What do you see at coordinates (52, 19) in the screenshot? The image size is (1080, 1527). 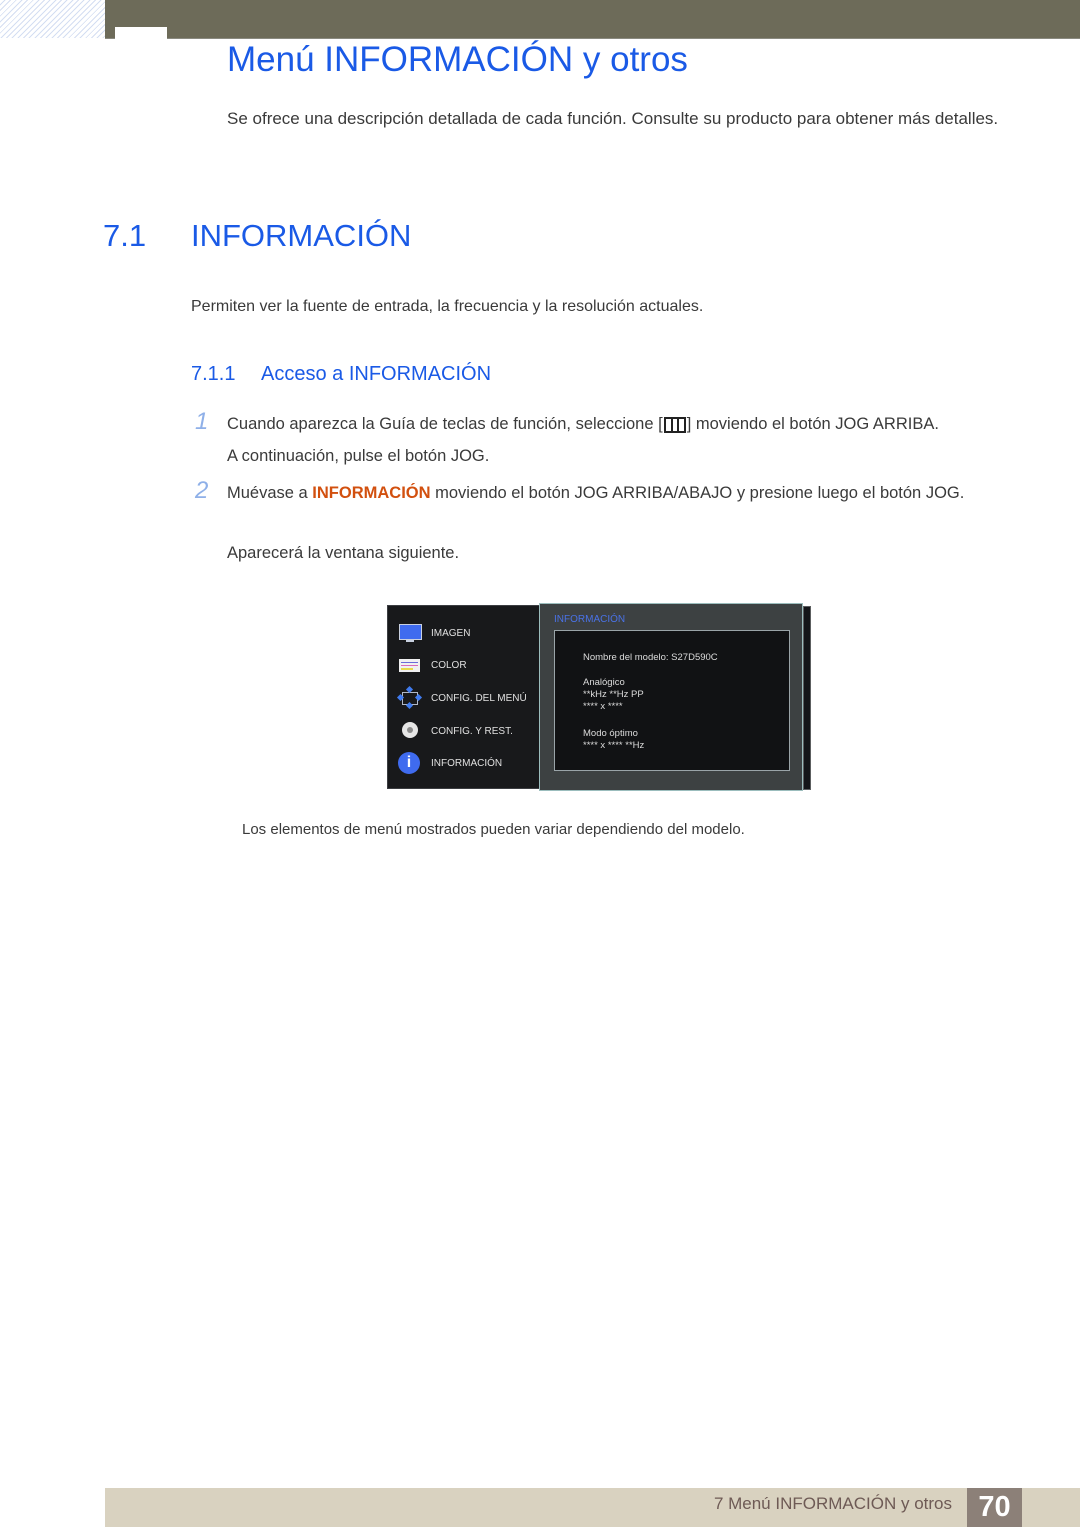 I see `header-hatch-decoration` at bounding box center [52, 19].